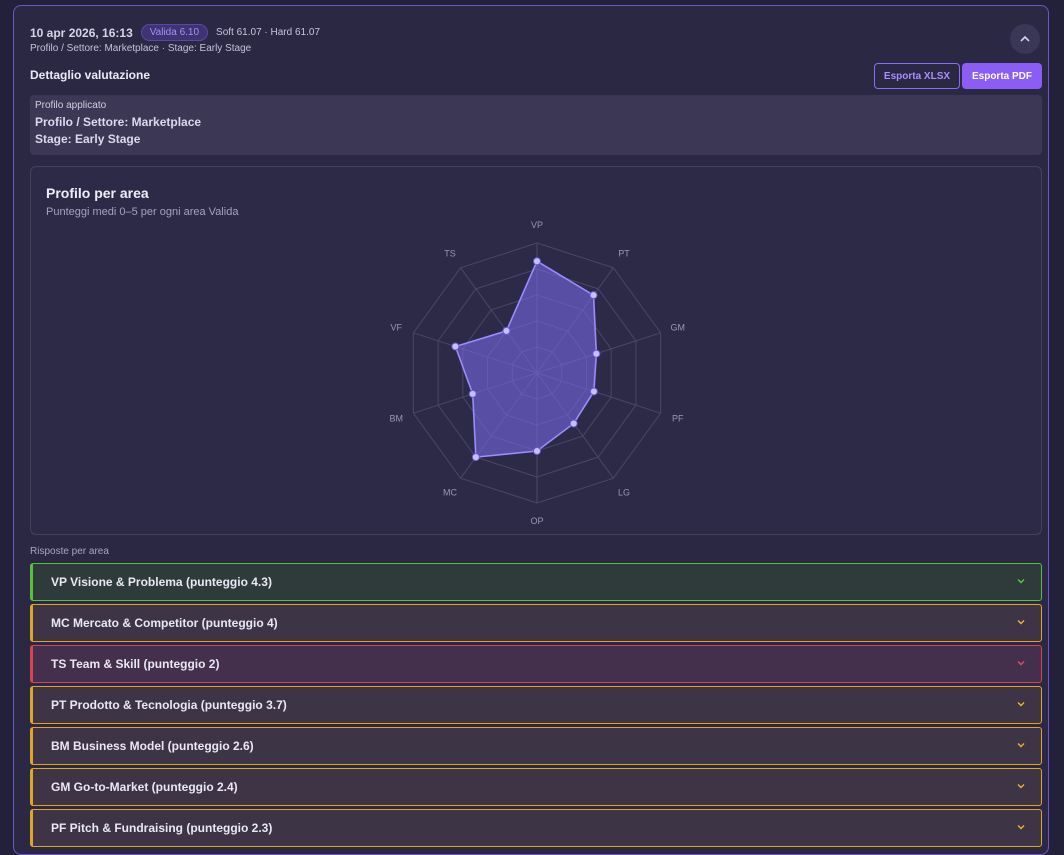  What do you see at coordinates (536, 521) in the screenshot?
I see `radar-axis-label-op: OP` at bounding box center [536, 521].